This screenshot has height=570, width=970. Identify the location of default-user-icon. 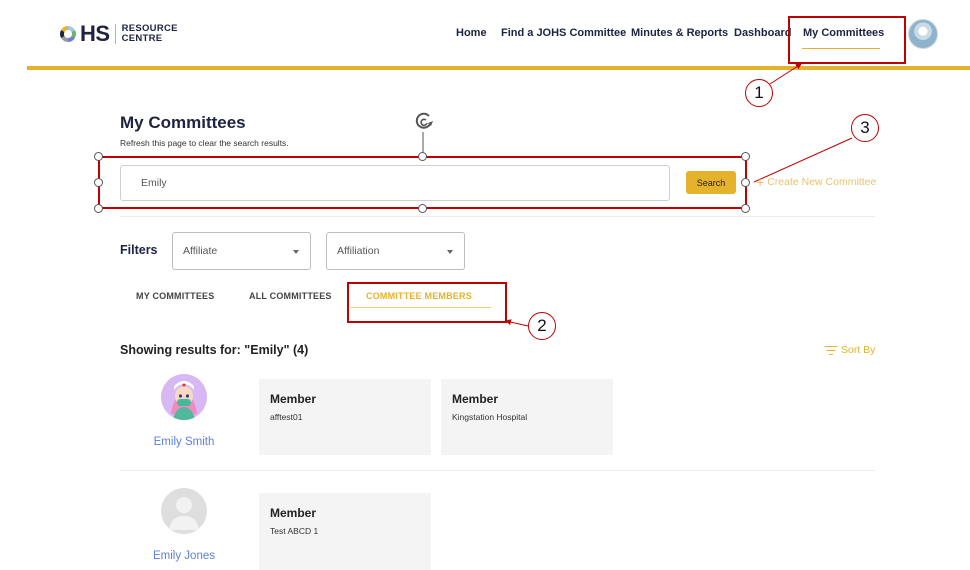
(184, 513).